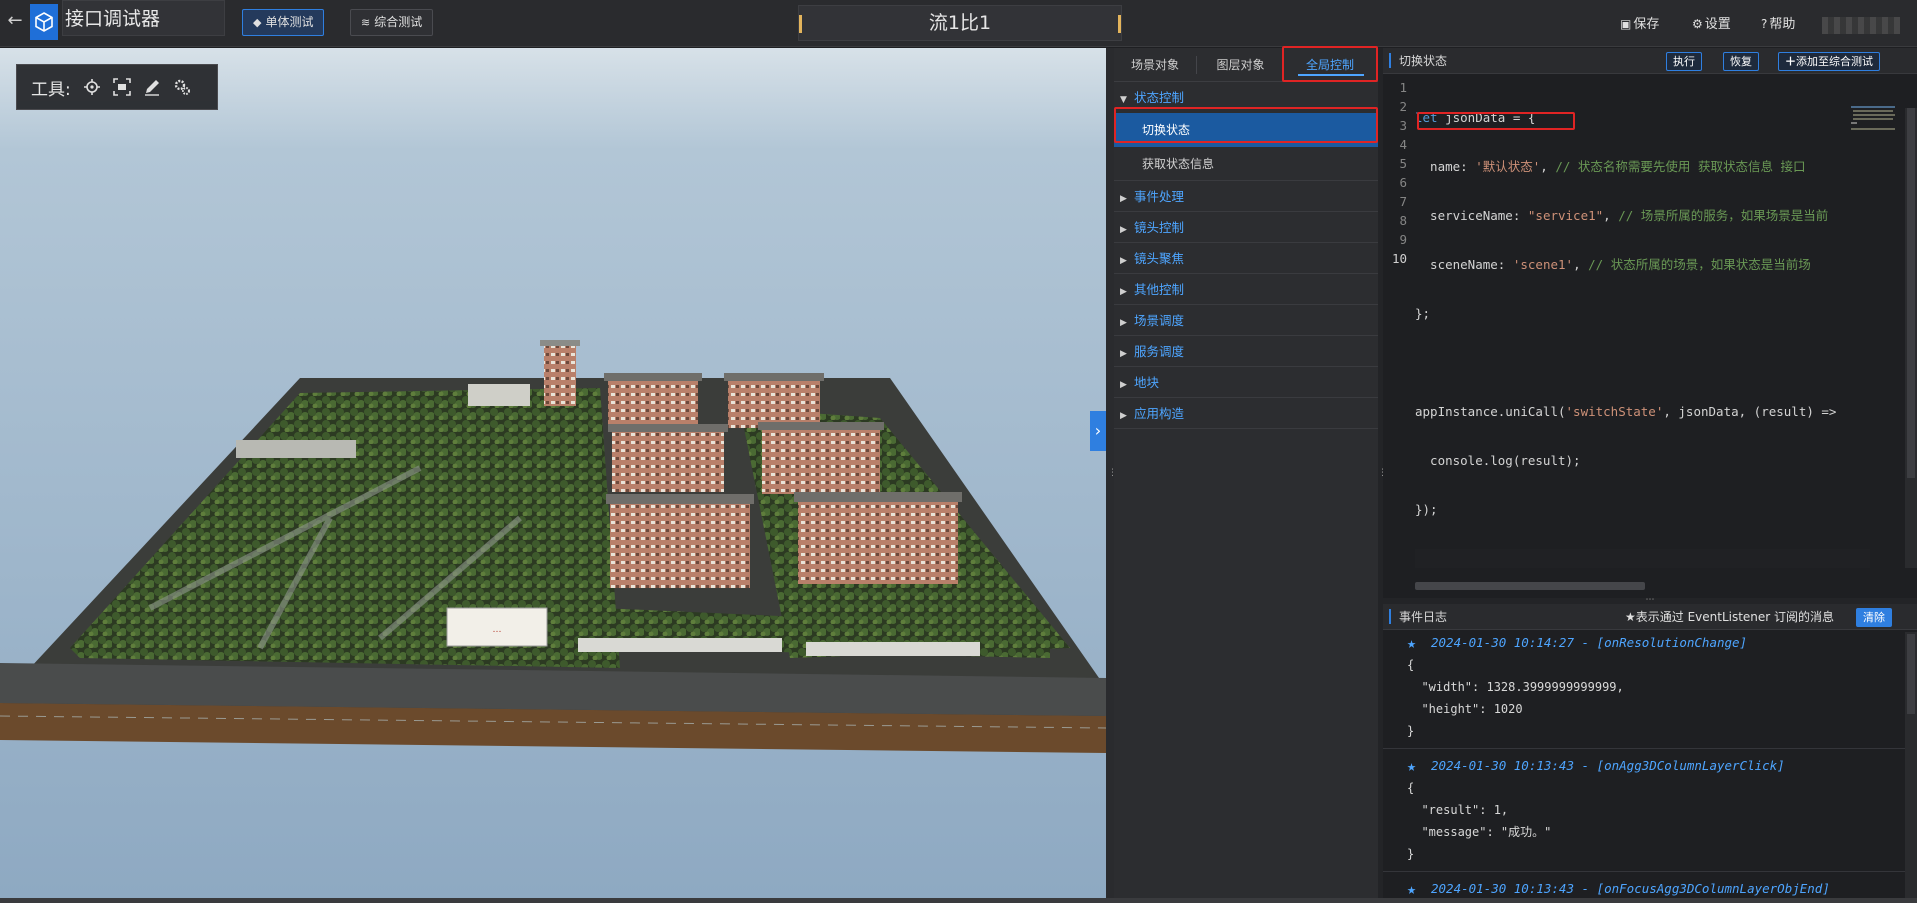  I want to click on log-json-line: "message": "成功。", so click(1479, 832).